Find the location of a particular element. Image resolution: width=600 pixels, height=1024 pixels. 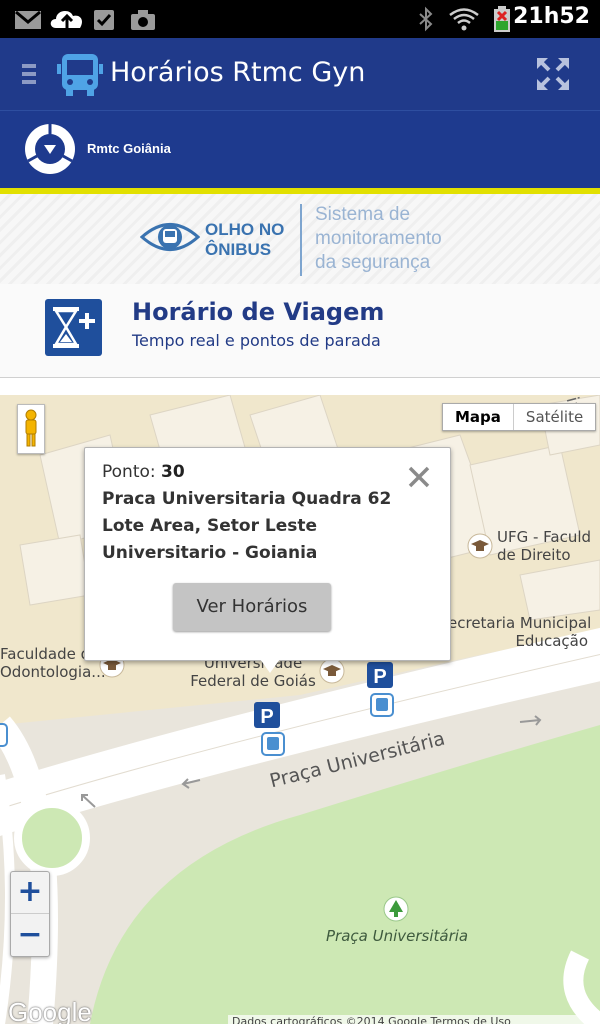

secretaria-label-line-1: ecretaria Municipal is located at coordinates (520, 623).